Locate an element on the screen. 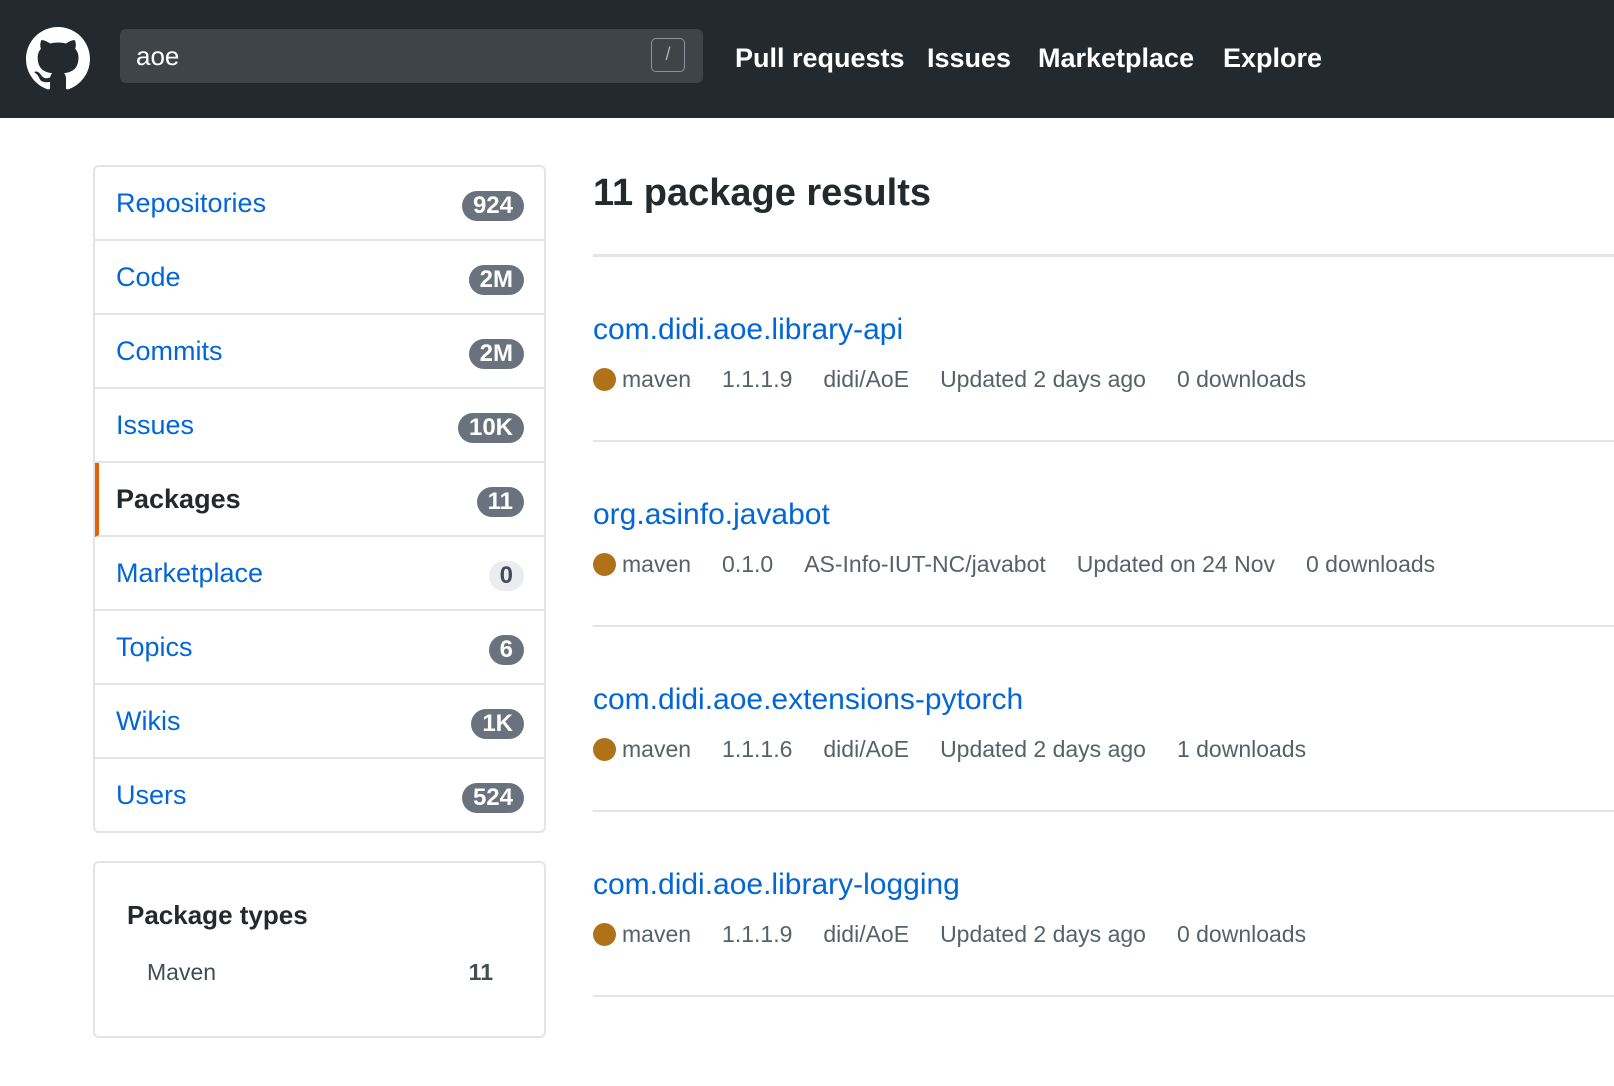 The height and width of the screenshot is (1086, 1614). package-type-maven: Maven 11 is located at coordinates (320, 976).